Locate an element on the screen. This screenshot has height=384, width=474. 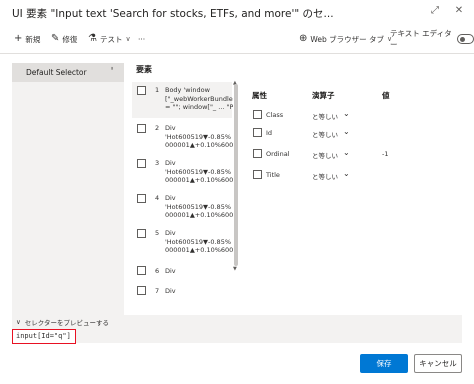
list-item: 7 Div is located at coordinates (182, 292).